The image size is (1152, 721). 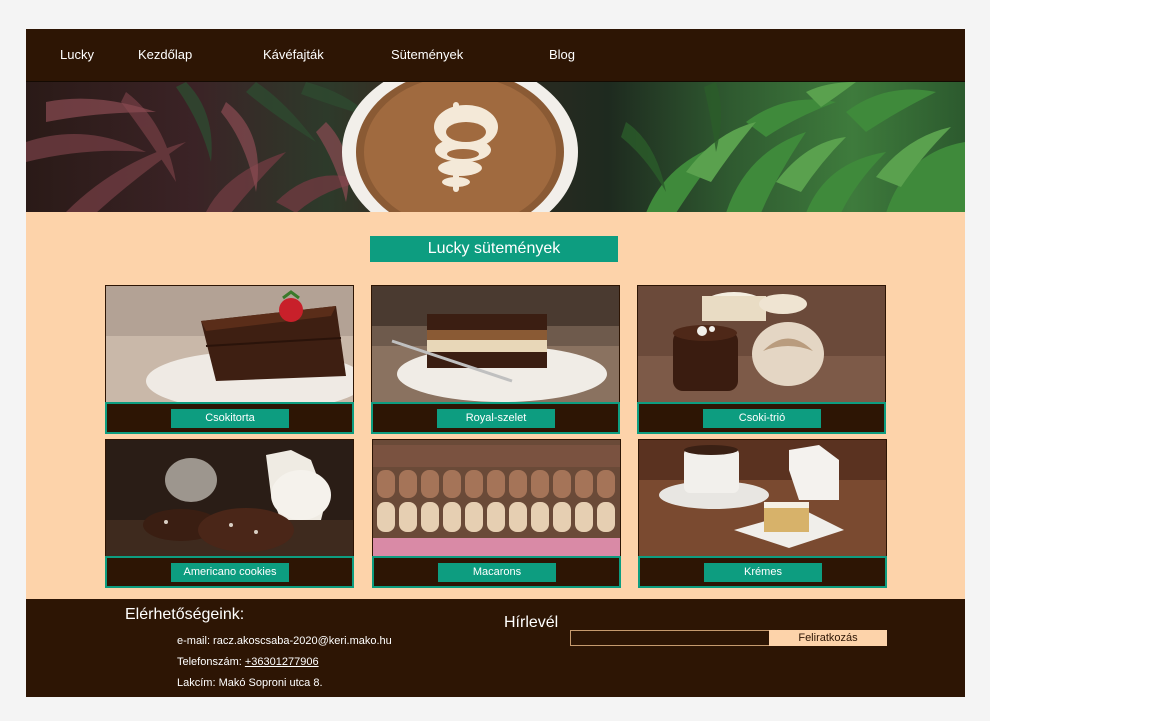 I want to click on product-button-americano-cookies: Americano cookies, so click(x=230, y=572).